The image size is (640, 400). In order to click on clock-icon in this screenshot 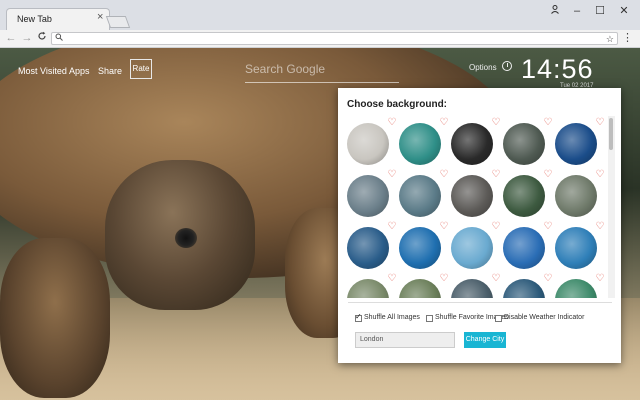, I will do `click(507, 66)`.